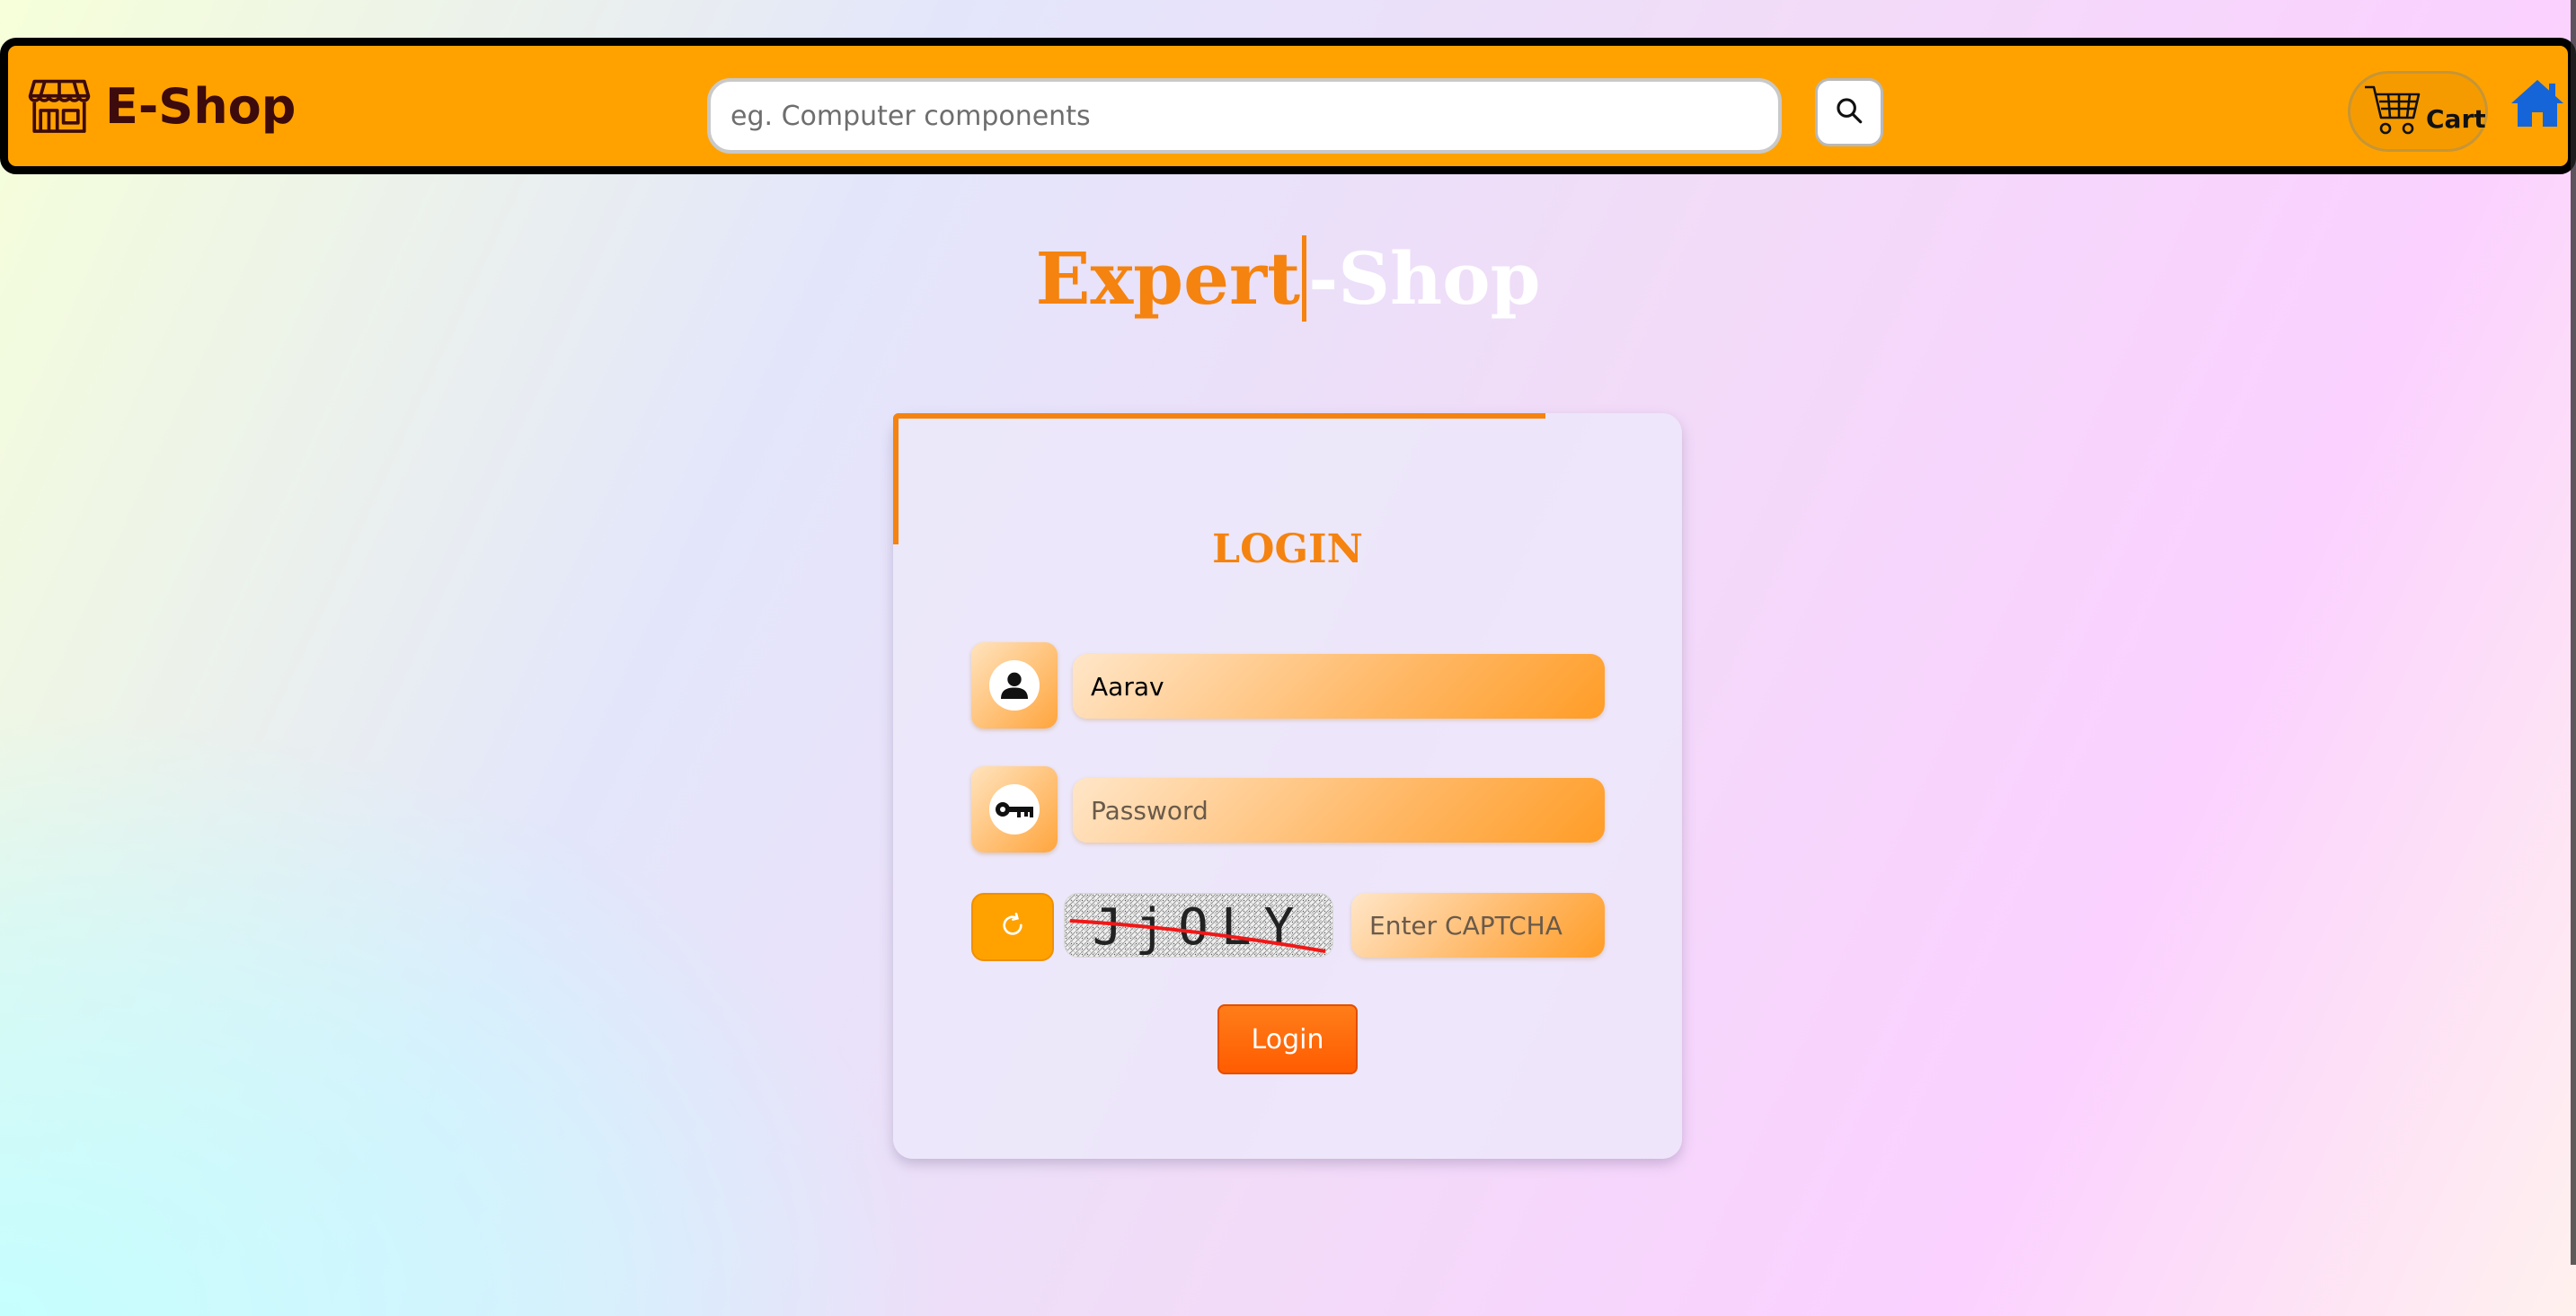  I want to click on card-top-accent, so click(1219, 416).